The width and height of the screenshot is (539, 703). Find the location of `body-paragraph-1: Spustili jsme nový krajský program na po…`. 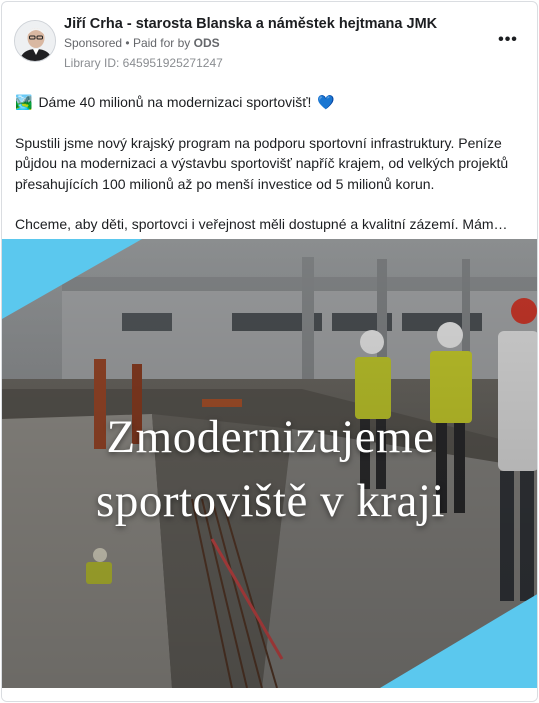

body-paragraph-1: Spustili jsme nový krajský program na po… is located at coordinates (262, 163).